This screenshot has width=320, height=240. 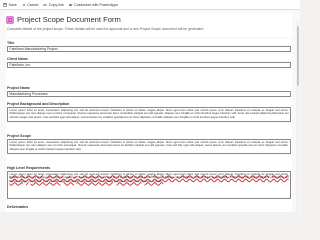 What do you see at coordinates (29, 168) in the screenshot?
I see `requirements-label: High Level Requirements` at bounding box center [29, 168].